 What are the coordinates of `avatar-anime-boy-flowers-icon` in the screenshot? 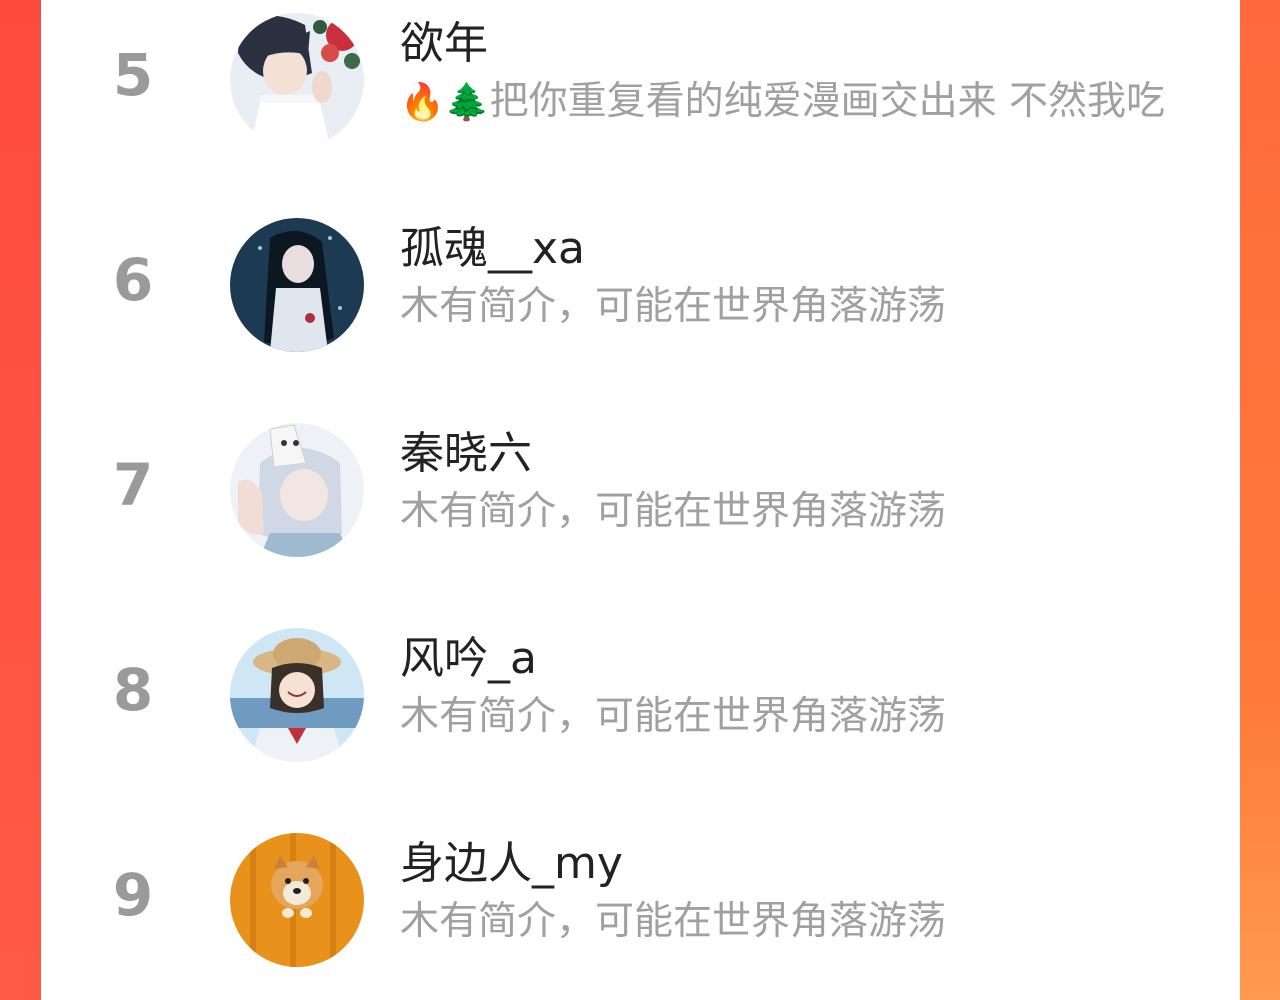 It's located at (297, 80).